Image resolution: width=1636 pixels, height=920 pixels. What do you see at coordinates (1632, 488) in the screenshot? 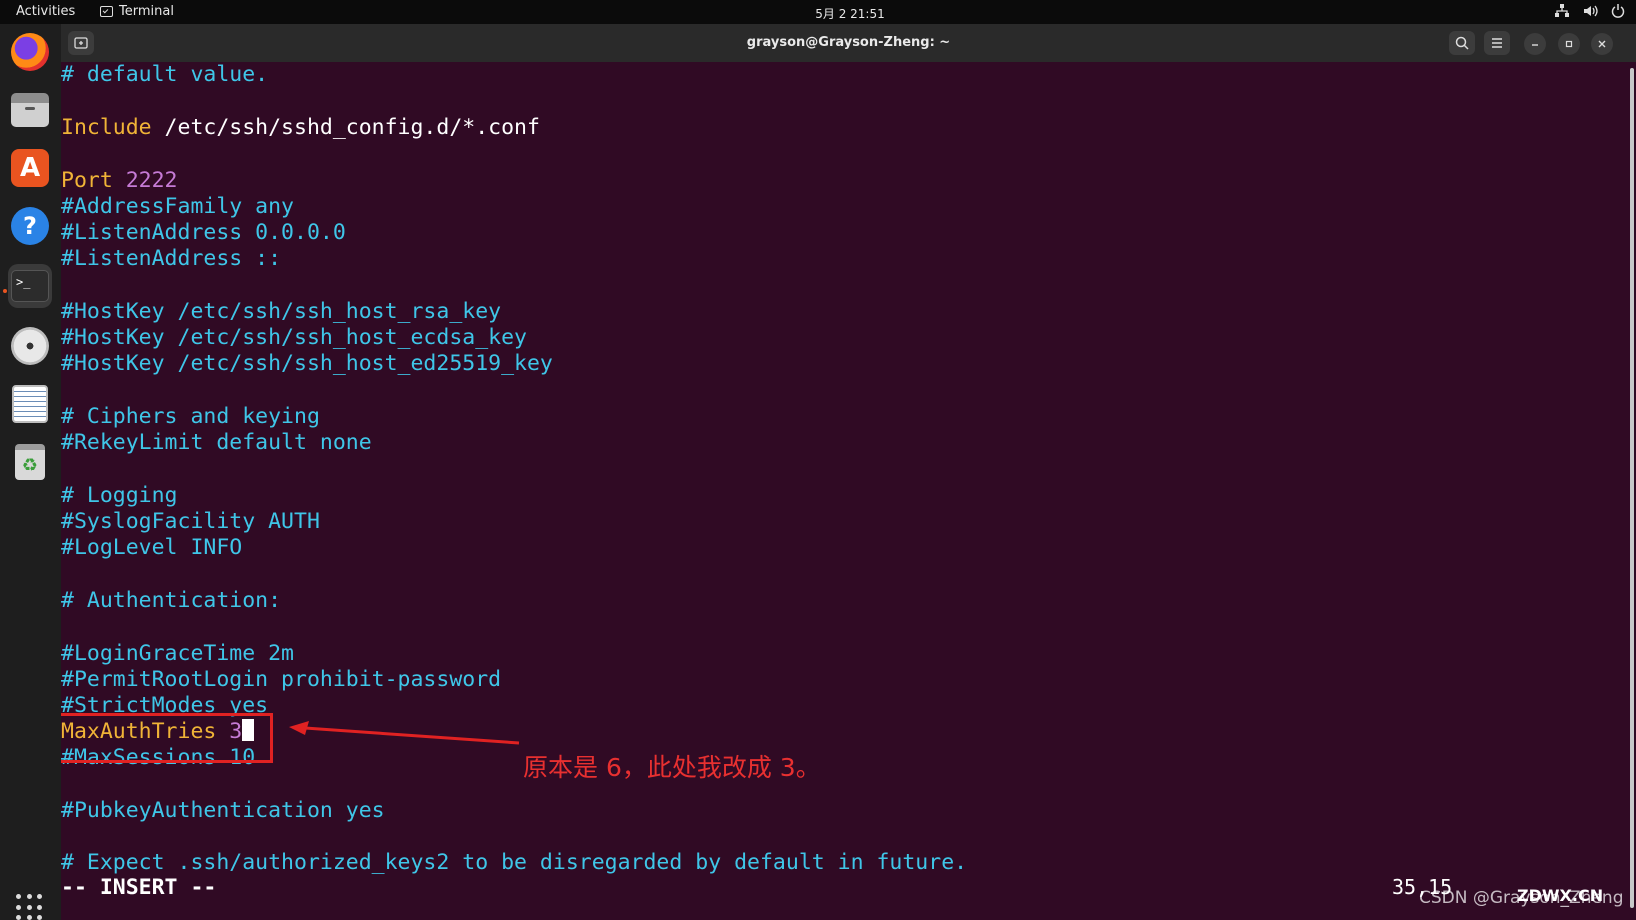
I see `scrollbar` at bounding box center [1632, 488].